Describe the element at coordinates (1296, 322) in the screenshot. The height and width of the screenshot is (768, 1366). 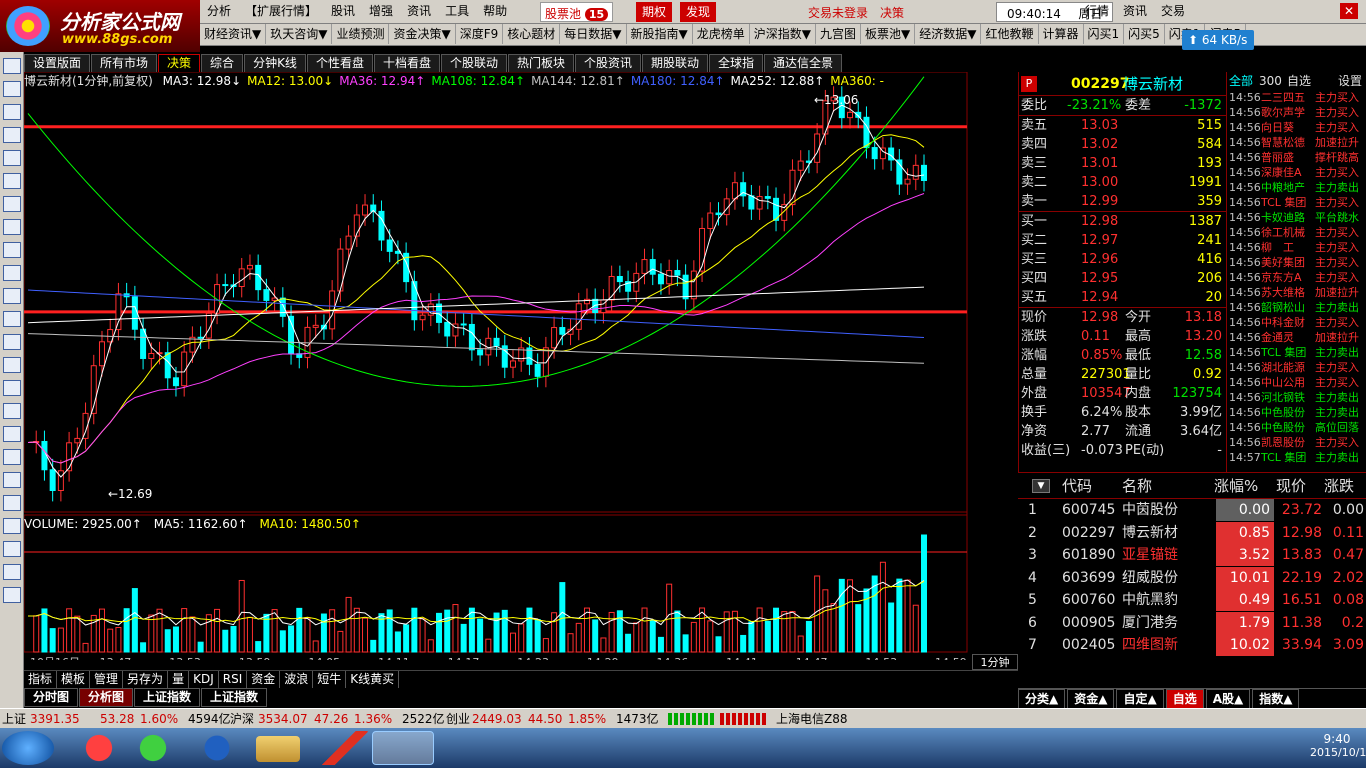
I see `tick-row: 14:56 中科金财 主力买入` at that location.